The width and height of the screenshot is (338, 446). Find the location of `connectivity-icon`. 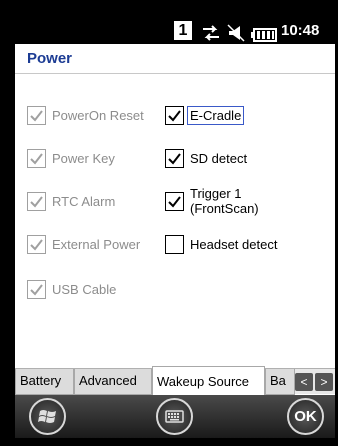

connectivity-icon is located at coordinates (211, 33).